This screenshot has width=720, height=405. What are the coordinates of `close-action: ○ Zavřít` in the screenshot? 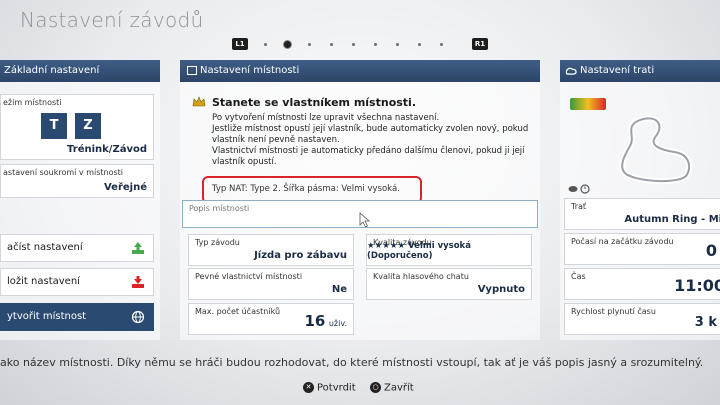 It's located at (392, 388).